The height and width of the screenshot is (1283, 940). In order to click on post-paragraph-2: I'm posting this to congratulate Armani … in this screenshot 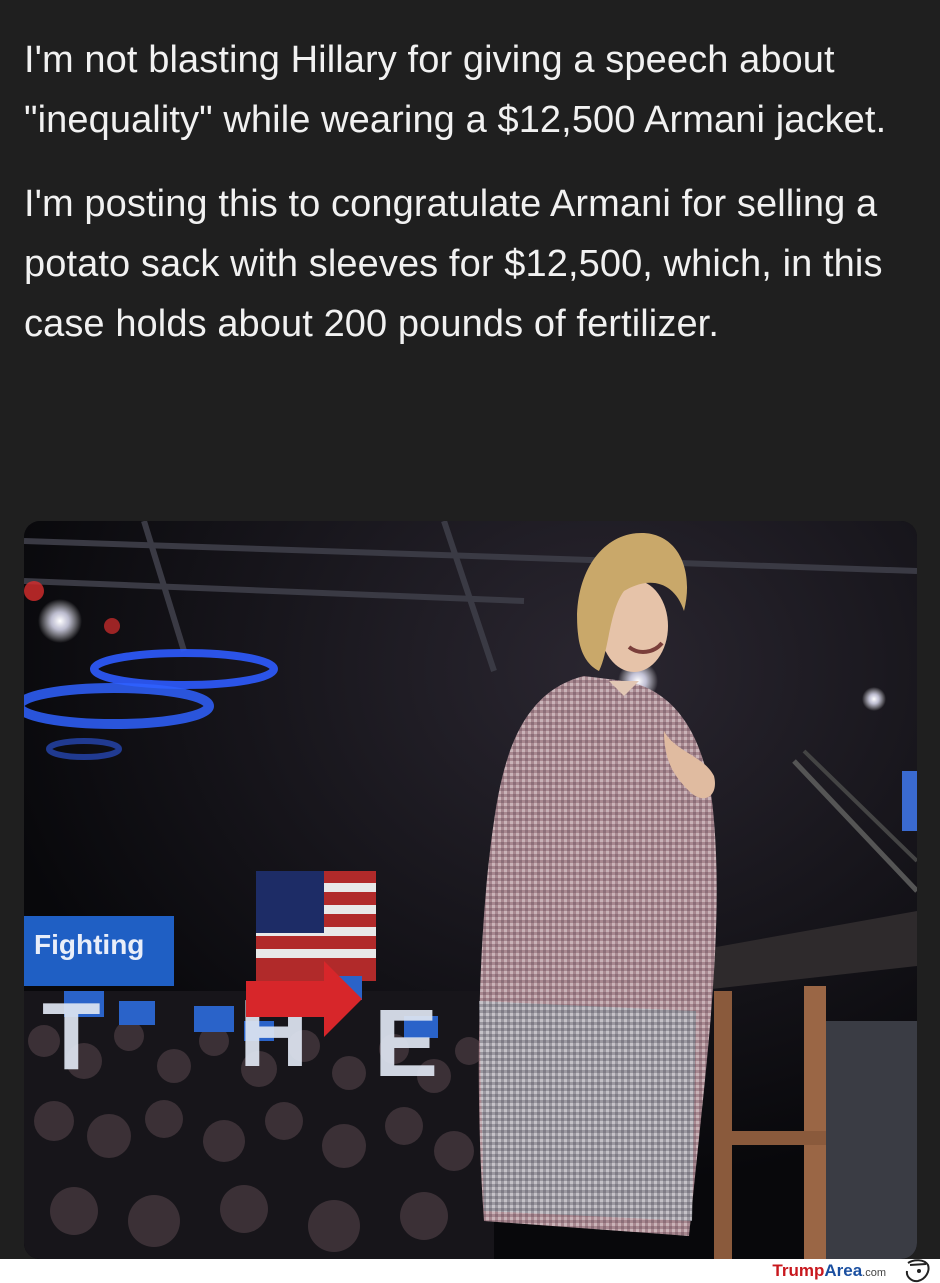, I will do `click(453, 264)`.